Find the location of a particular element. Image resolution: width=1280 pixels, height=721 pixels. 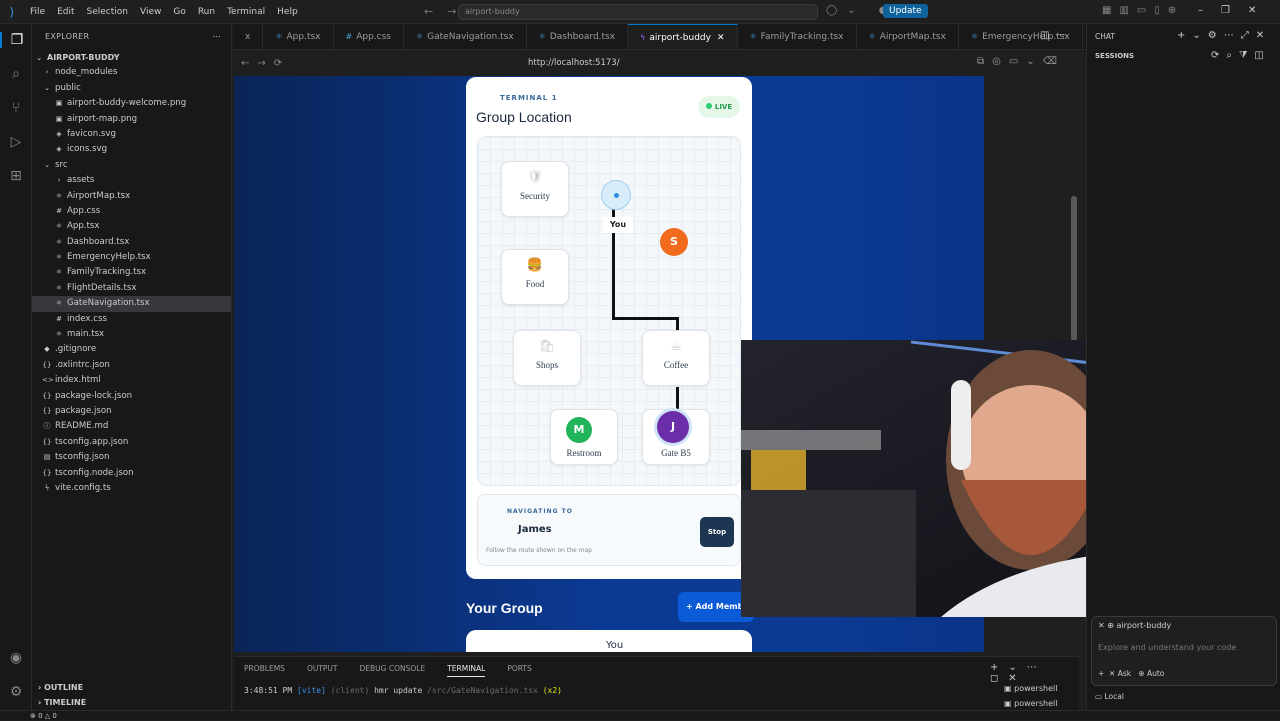

tree-item: ⚛ GateNavigation.tsx is located at coordinates (131, 304).